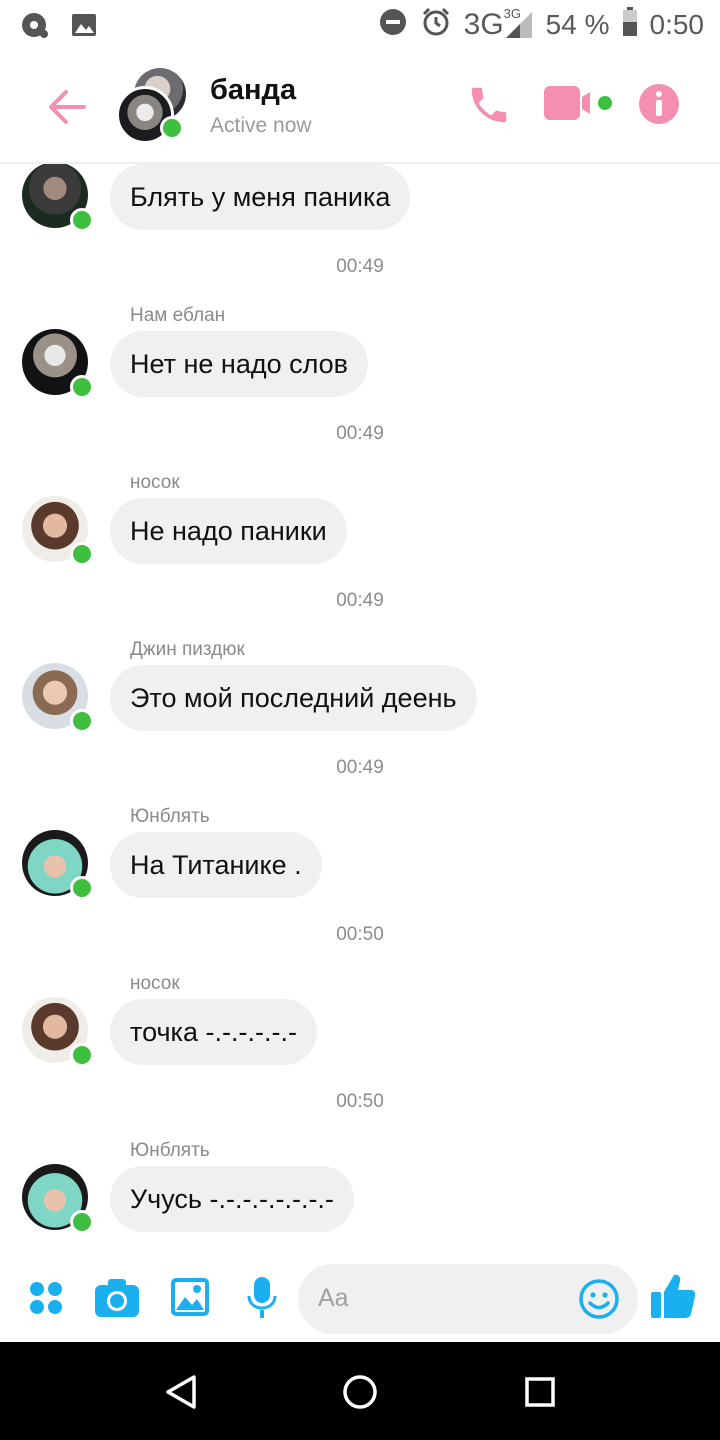 The width and height of the screenshot is (720, 1440). Describe the element at coordinates (67, 107) in the screenshot. I see `back-arrow-icon` at that location.